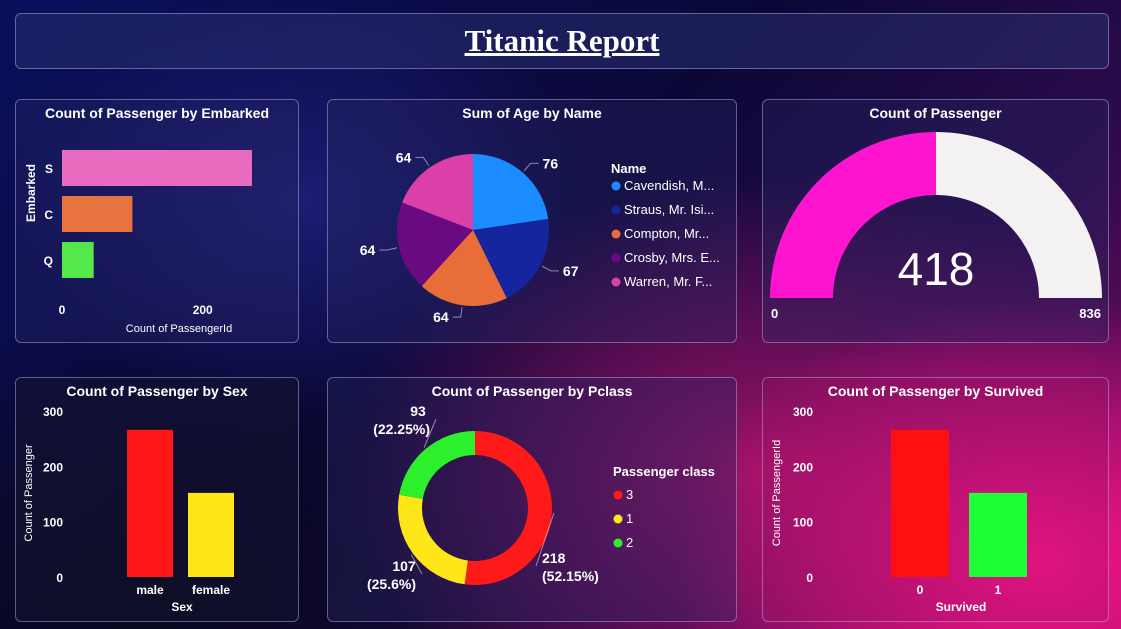 The width and height of the screenshot is (1121, 629). I want to click on pie-data-label-0: 76, so click(551, 163).